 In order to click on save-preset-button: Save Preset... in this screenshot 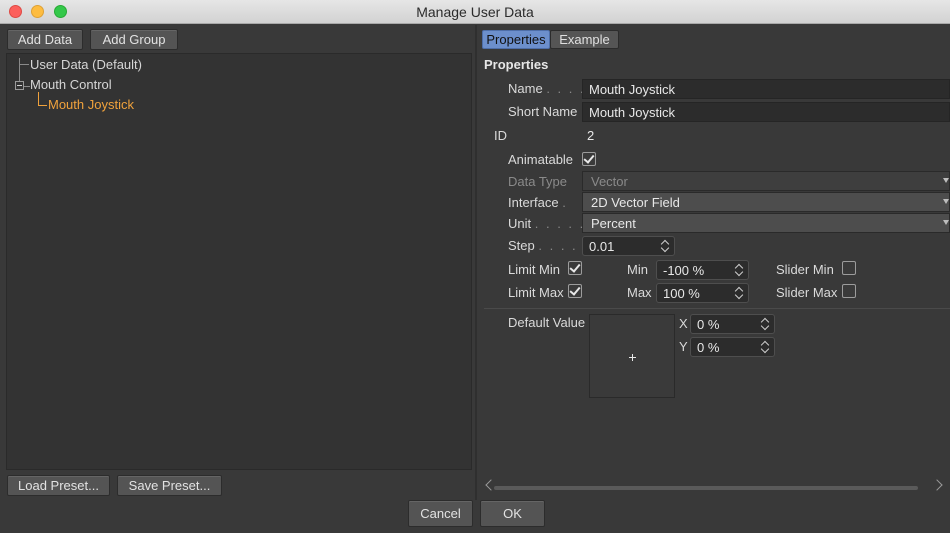, I will do `click(169, 485)`.